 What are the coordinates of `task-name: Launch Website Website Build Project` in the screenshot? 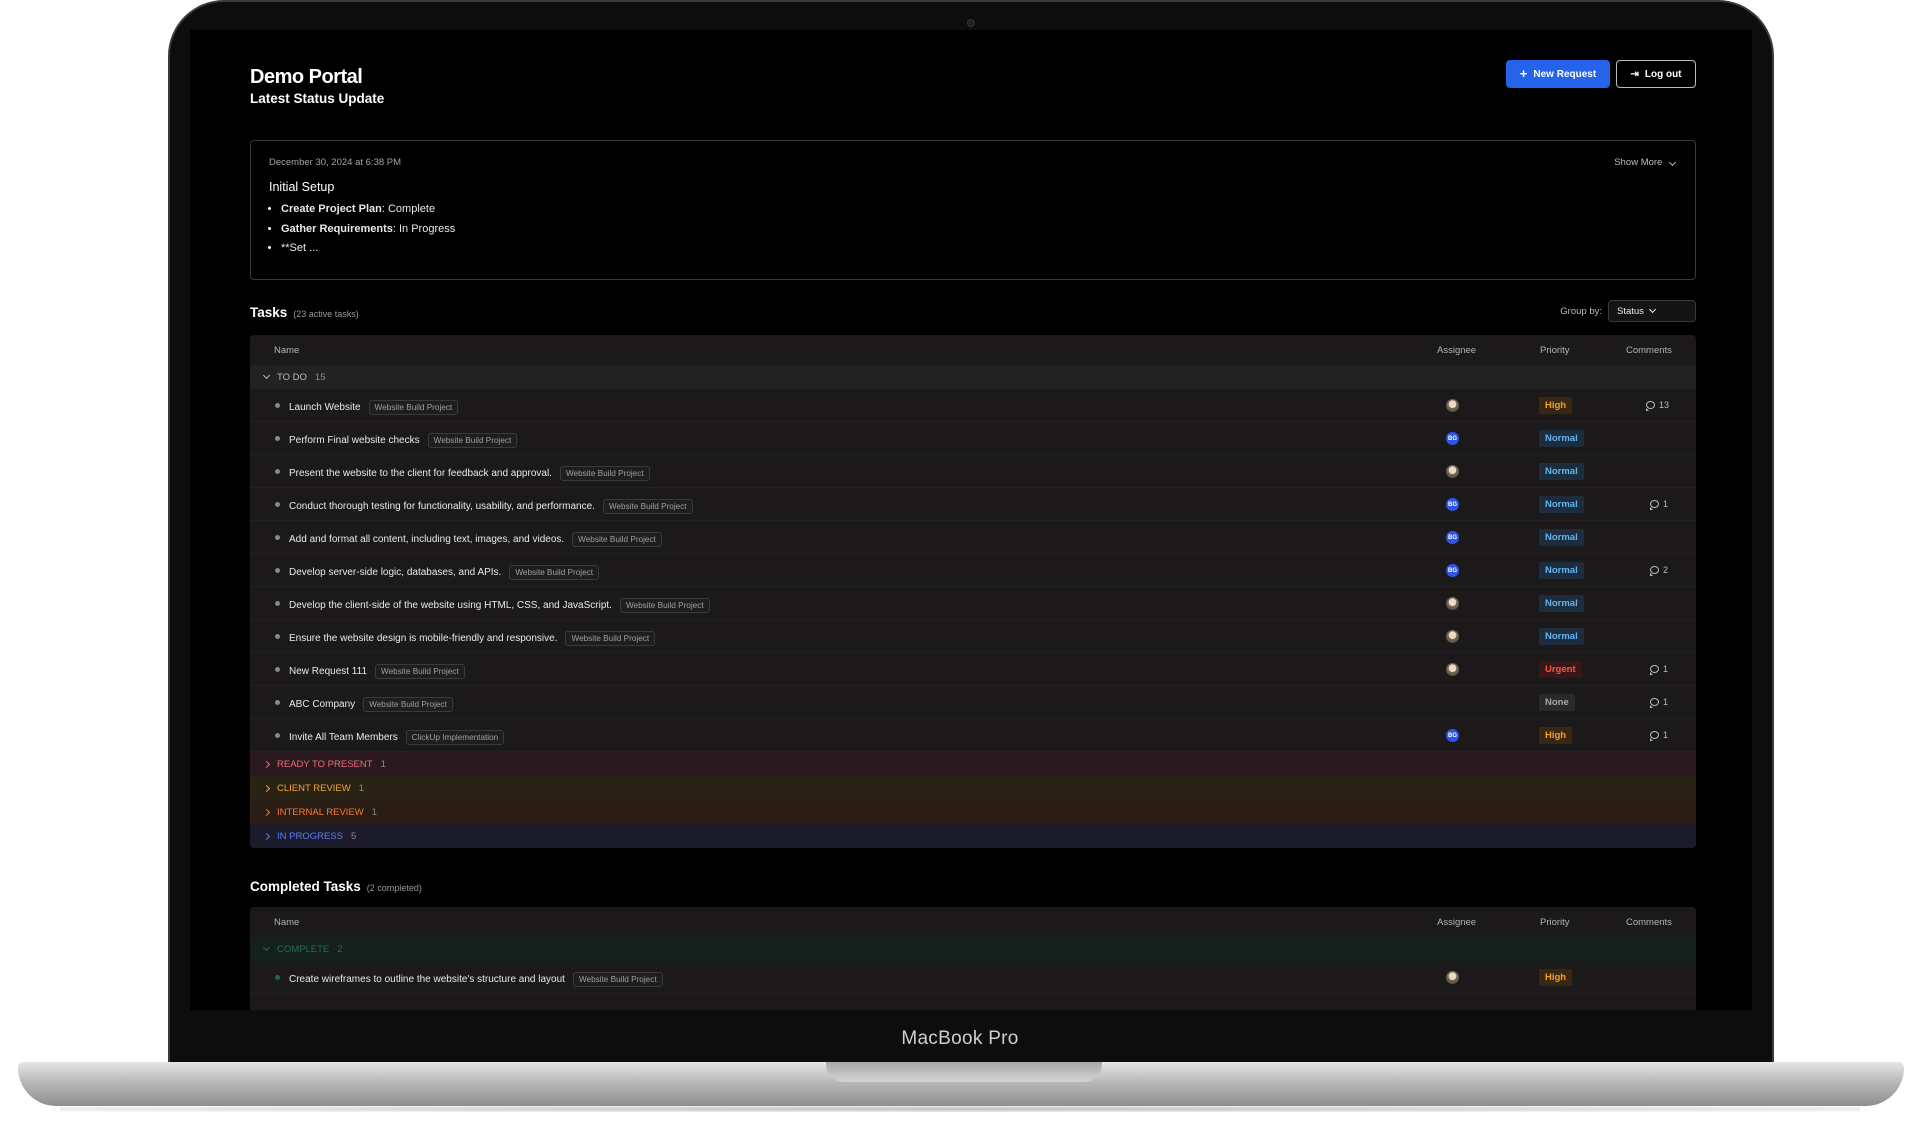 It's located at (374, 407).